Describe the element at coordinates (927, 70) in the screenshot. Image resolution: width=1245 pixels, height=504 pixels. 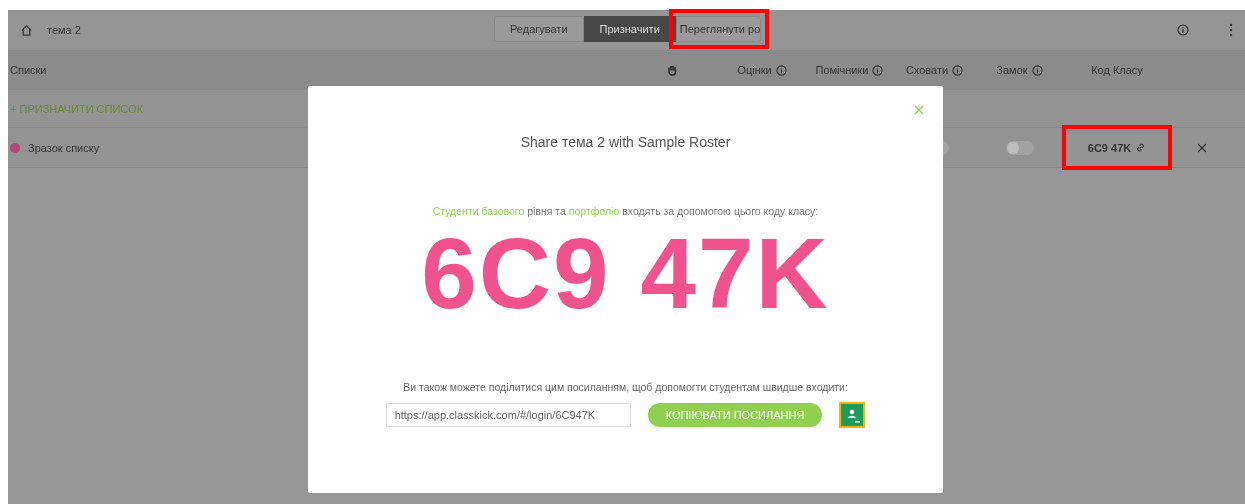
I see `column-header: Сховати` at that location.